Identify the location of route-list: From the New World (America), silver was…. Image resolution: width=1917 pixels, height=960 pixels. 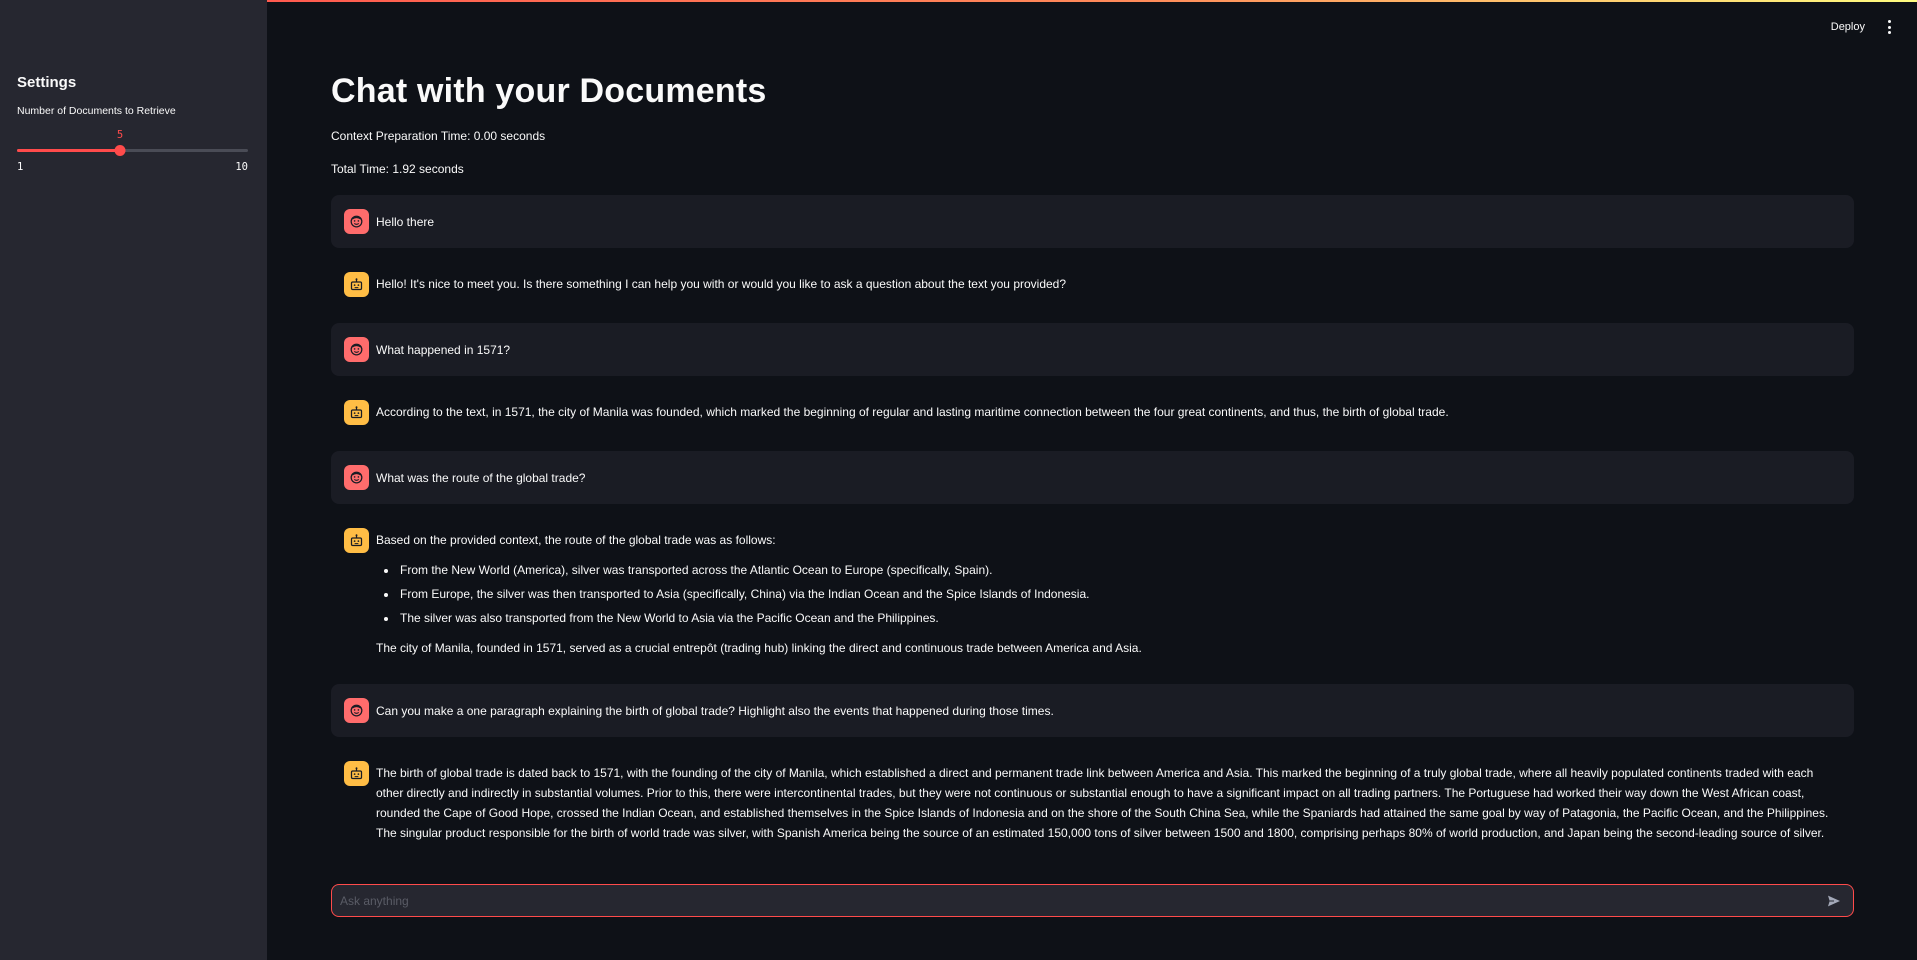
(770, 594).